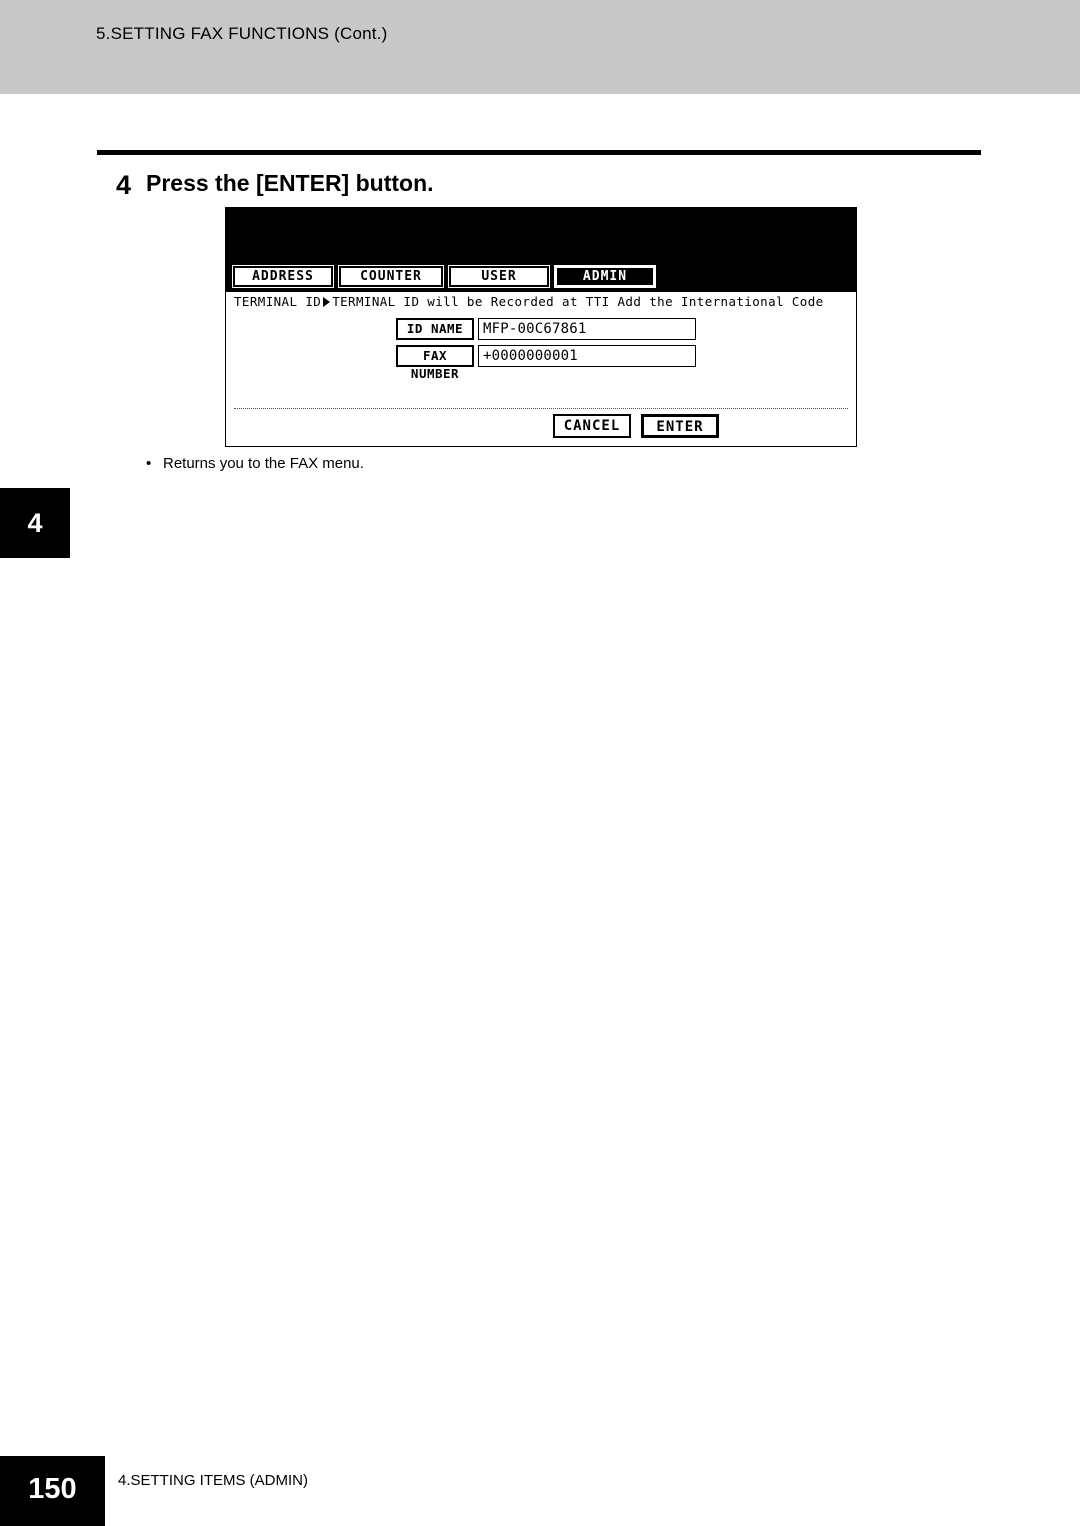 This screenshot has height=1526, width=1080. What do you see at coordinates (35, 523) in the screenshot?
I see `chapter-side-tab: 4` at bounding box center [35, 523].